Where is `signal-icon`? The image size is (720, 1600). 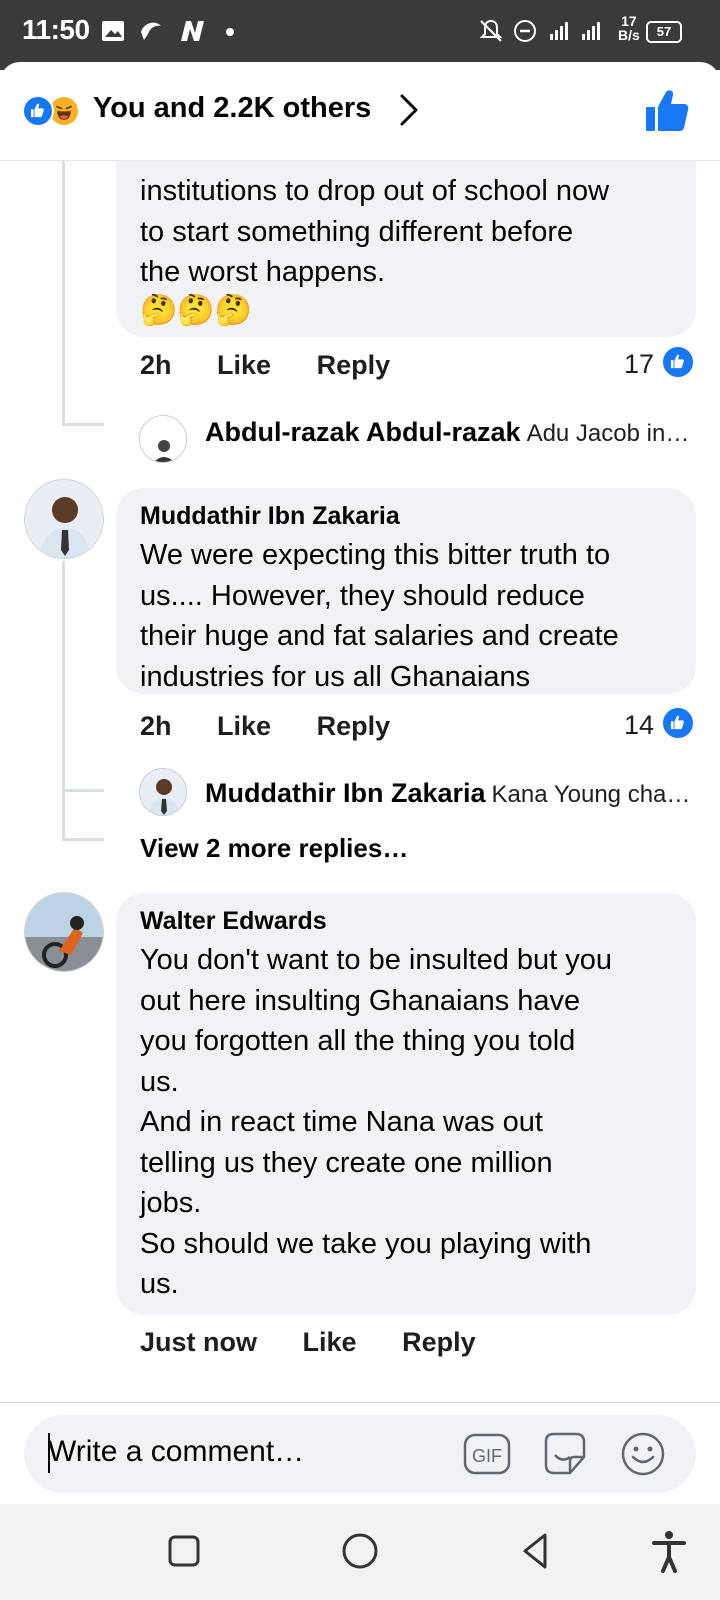
signal-icon is located at coordinates (575, 31).